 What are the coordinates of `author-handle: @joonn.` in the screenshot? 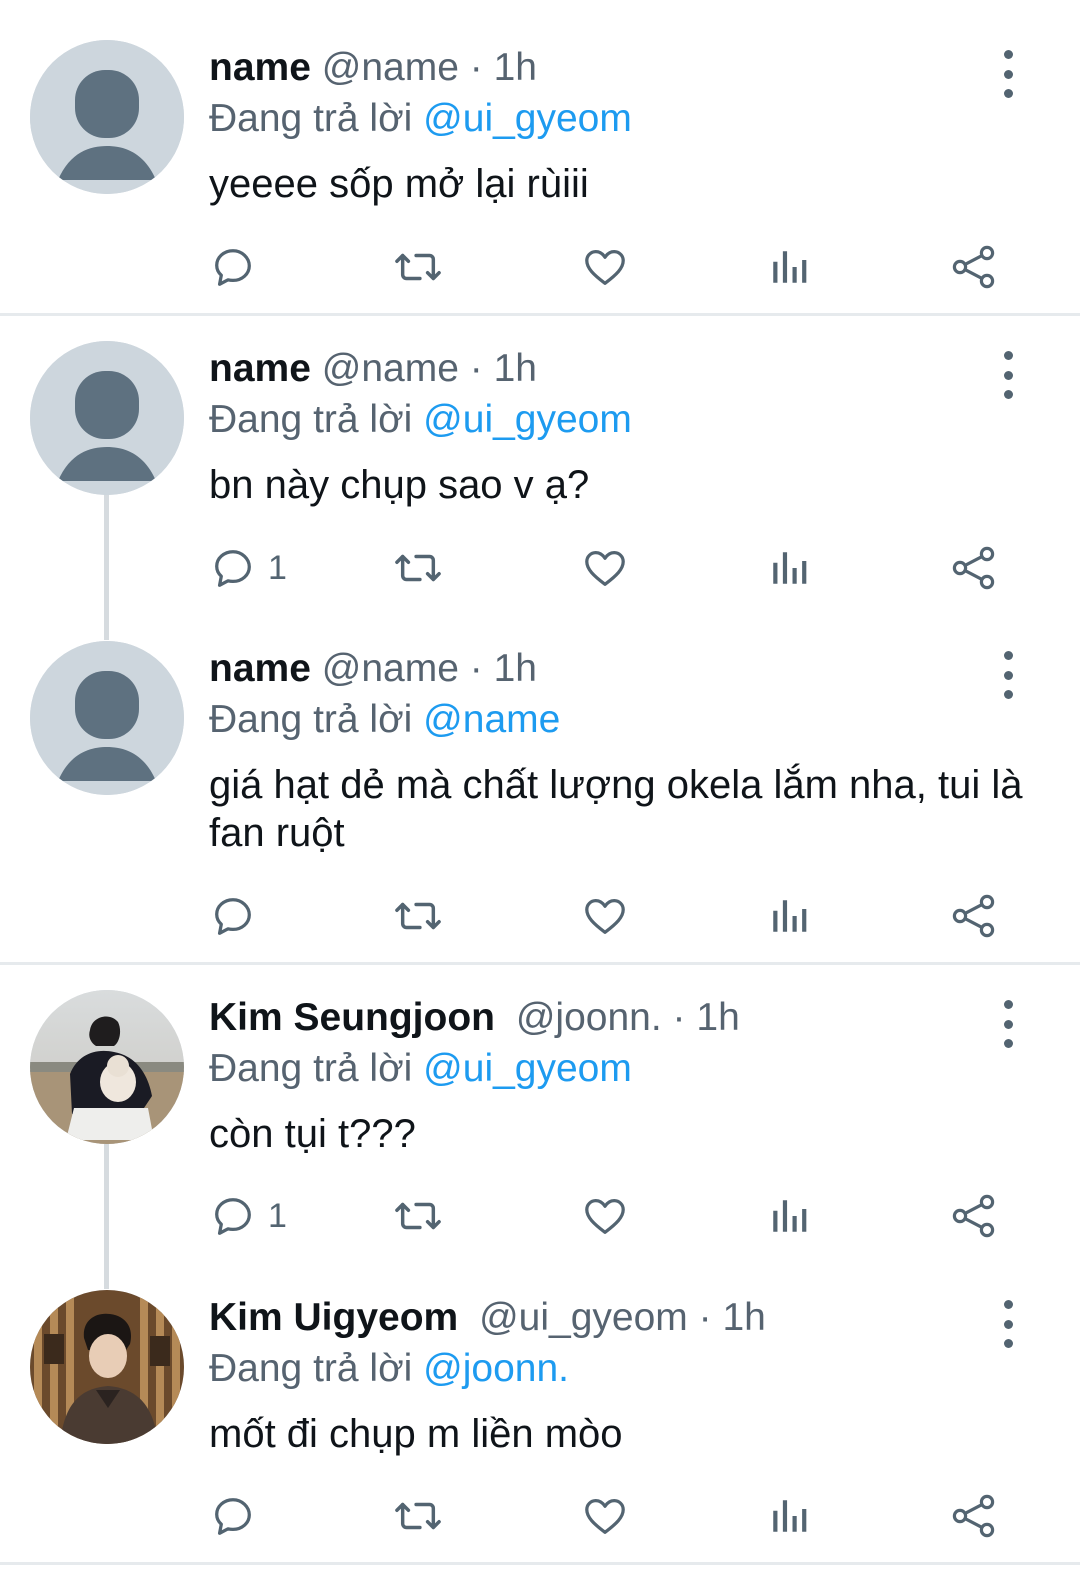 It's located at (589, 1017).